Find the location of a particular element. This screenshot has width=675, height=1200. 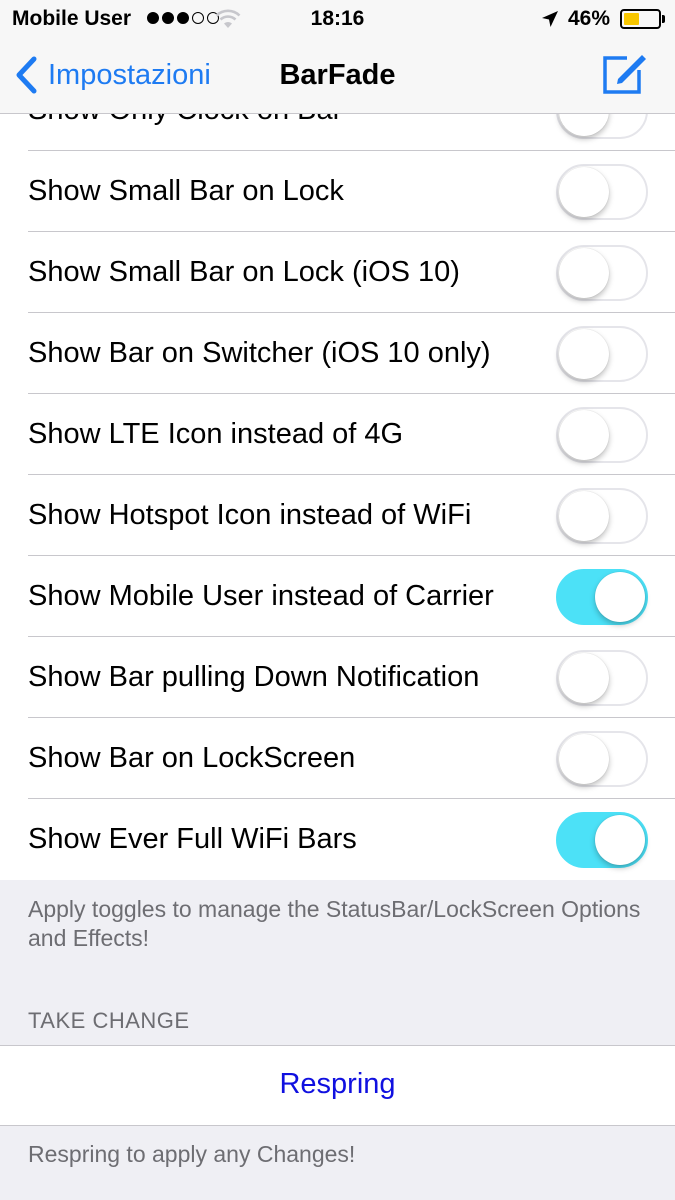

respring-footer-note: Respring to apply any Changes! is located at coordinates (192, 1154).